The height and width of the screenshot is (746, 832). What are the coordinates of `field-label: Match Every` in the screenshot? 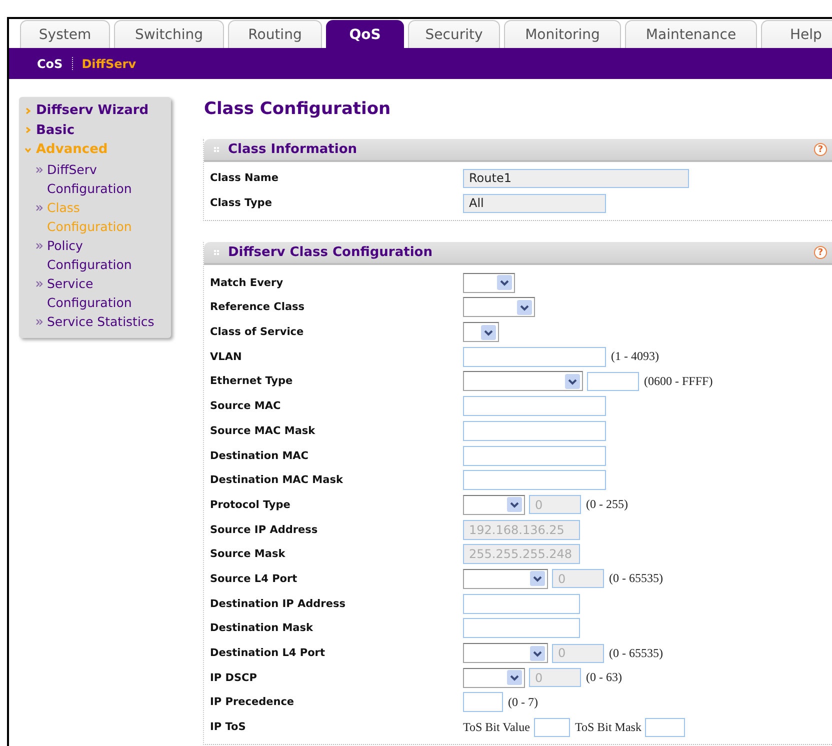 It's located at (246, 282).